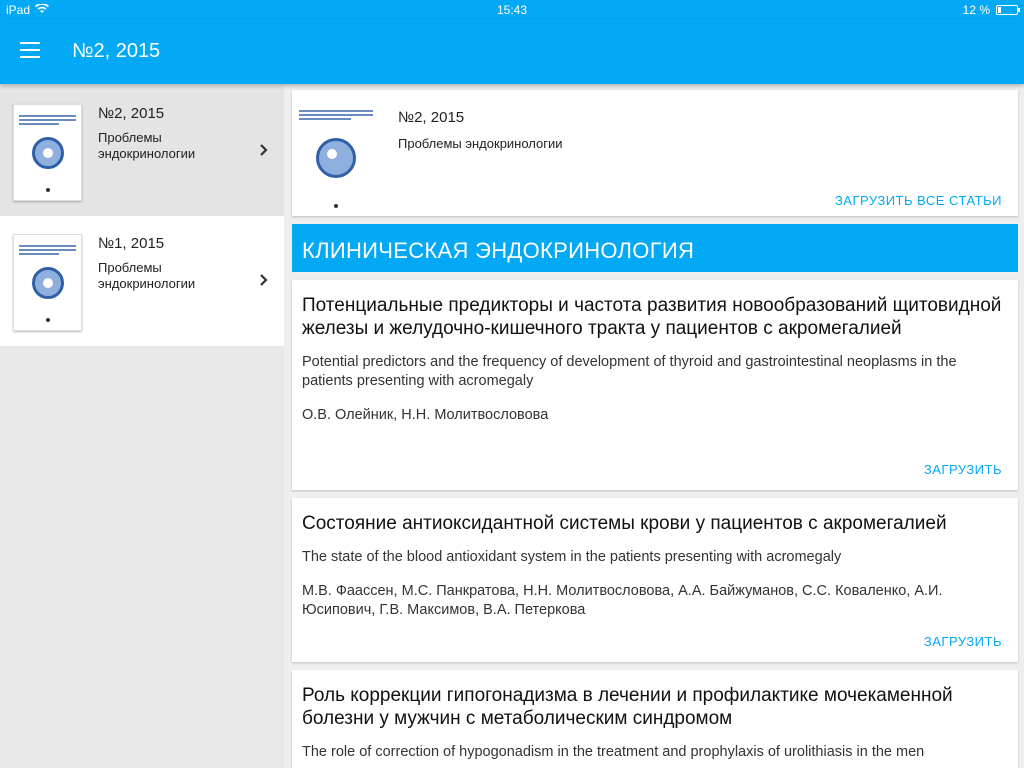  What do you see at coordinates (116, 51) in the screenshot?
I see `page-title: №2, 2015` at bounding box center [116, 51].